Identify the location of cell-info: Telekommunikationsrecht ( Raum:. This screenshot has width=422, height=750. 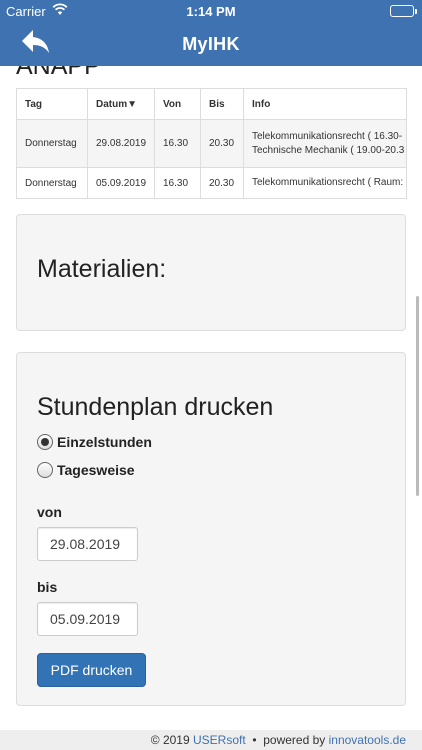
(325, 183).